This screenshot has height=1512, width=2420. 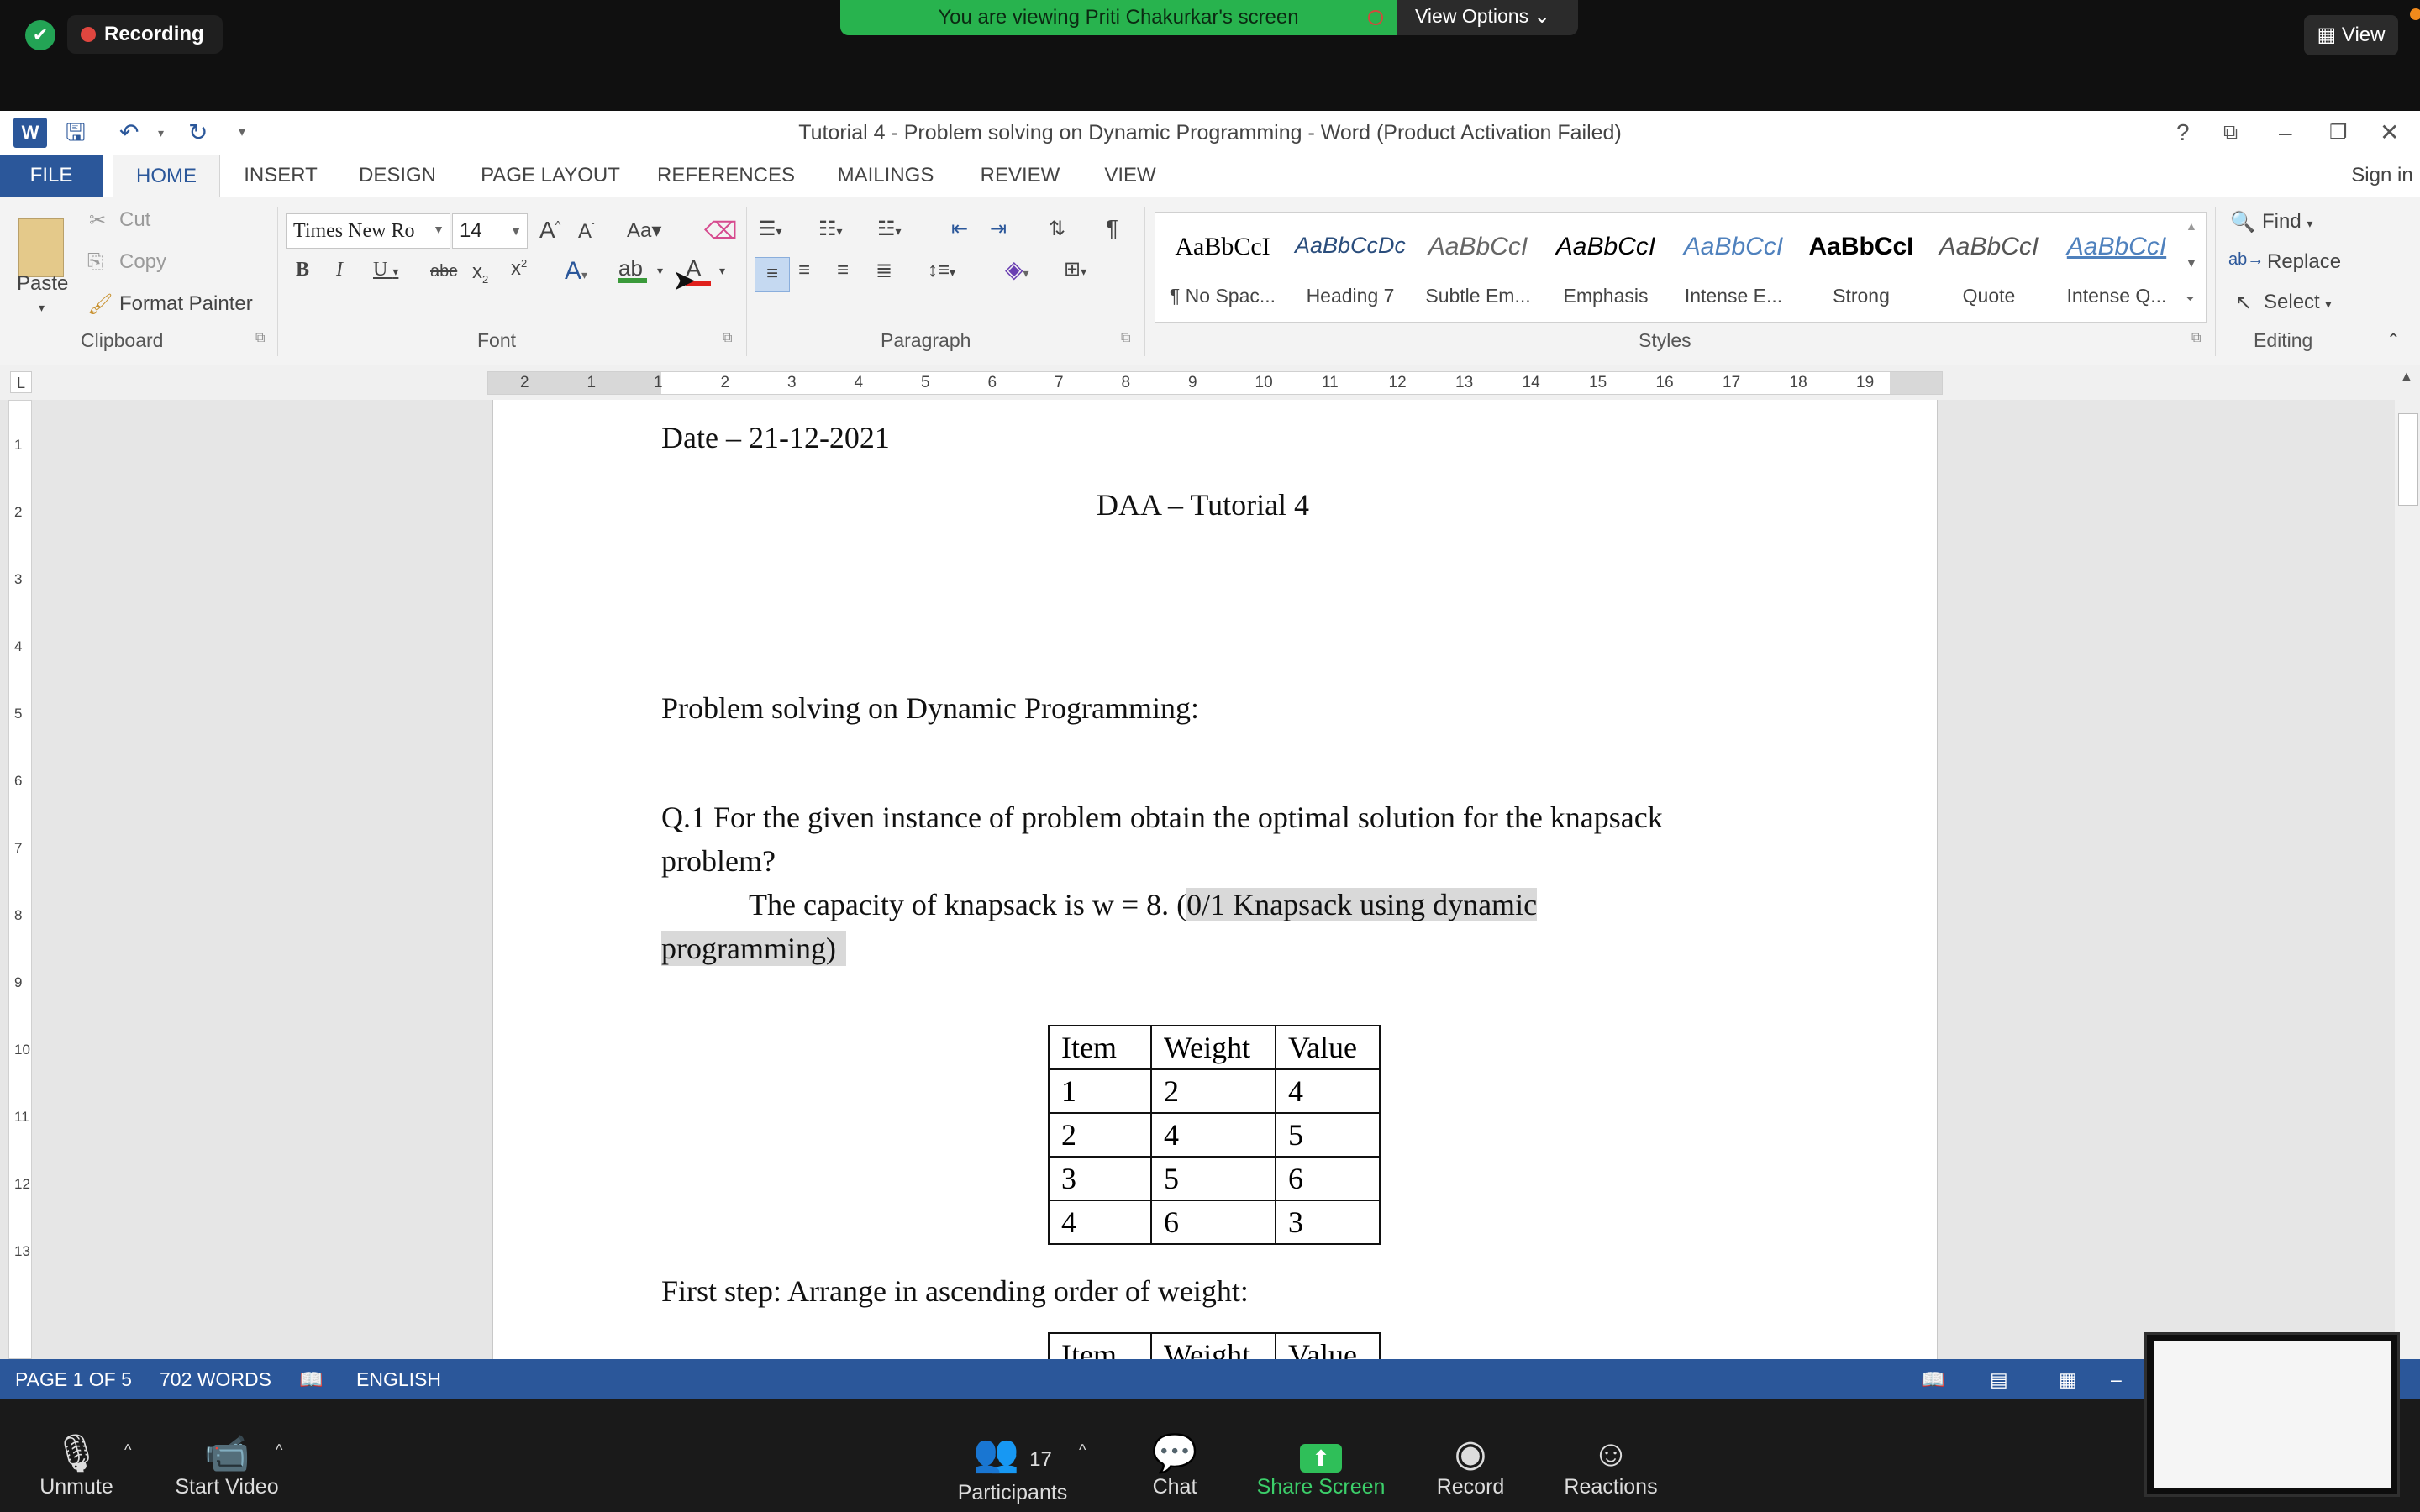 What do you see at coordinates (227, 1466) in the screenshot?
I see `start-video-button: 📹 Start Video` at bounding box center [227, 1466].